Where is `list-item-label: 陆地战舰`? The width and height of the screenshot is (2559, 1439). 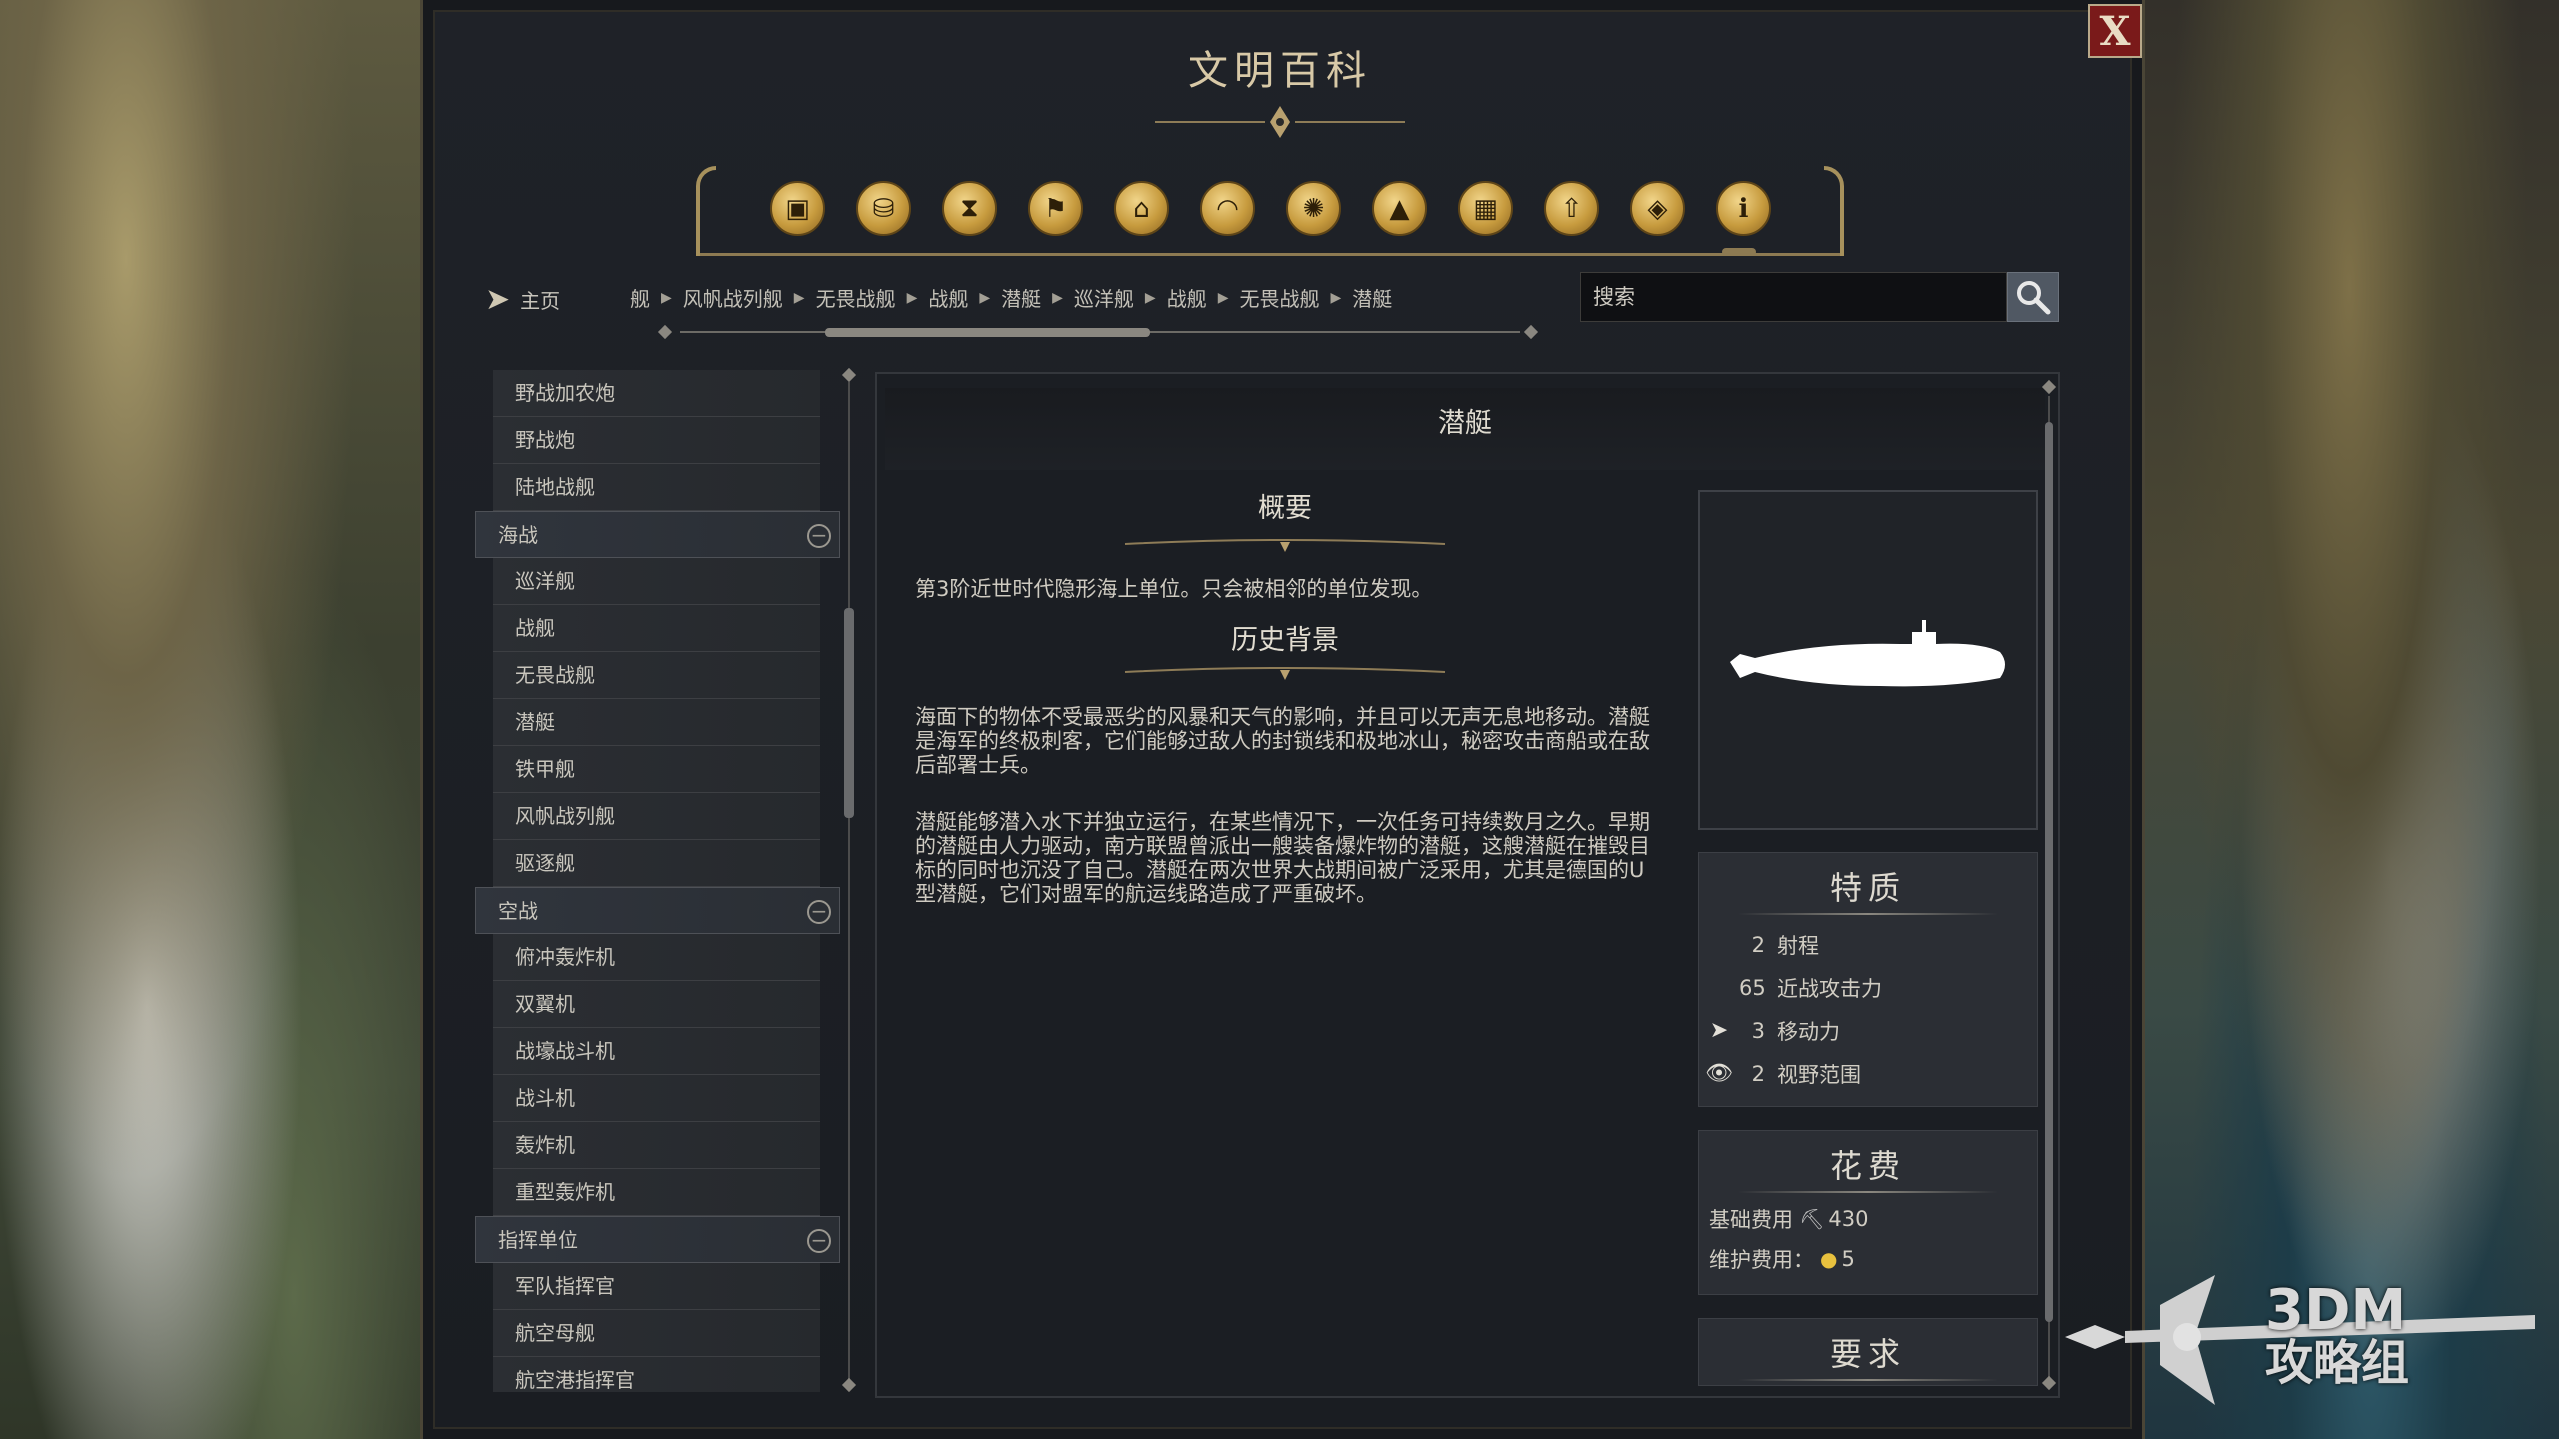
list-item-label: 陆地战舰 is located at coordinates (555, 487).